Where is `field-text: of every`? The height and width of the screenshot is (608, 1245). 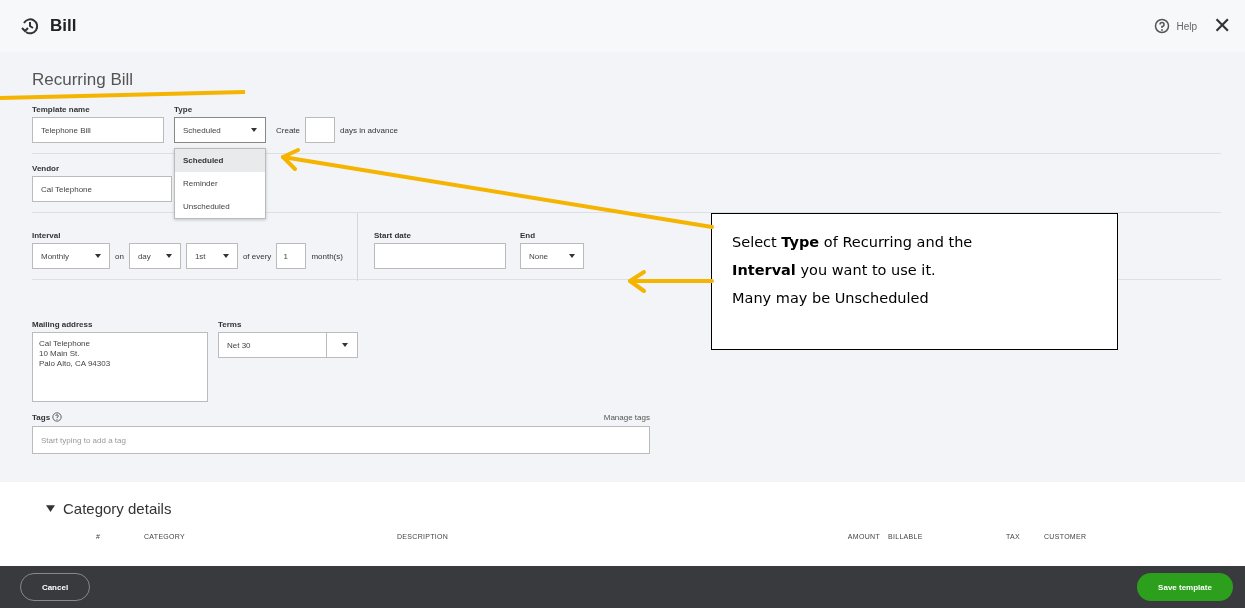 field-text: of every is located at coordinates (257, 256).